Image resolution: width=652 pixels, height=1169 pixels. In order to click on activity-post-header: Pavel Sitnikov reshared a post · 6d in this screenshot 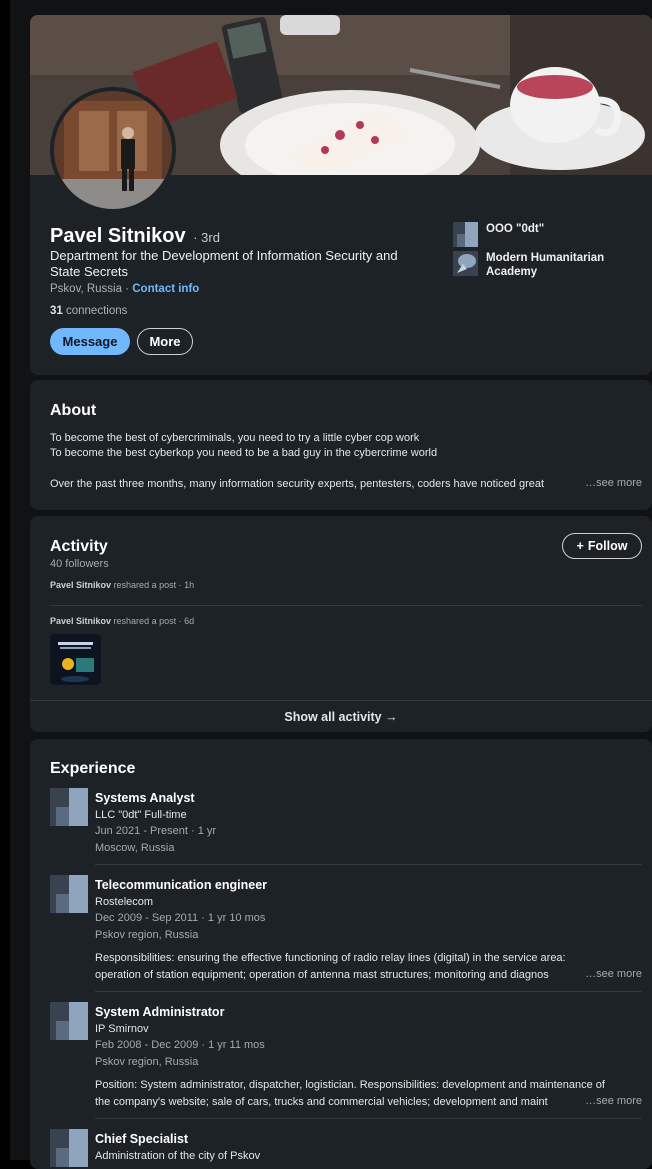, I will do `click(122, 621)`.